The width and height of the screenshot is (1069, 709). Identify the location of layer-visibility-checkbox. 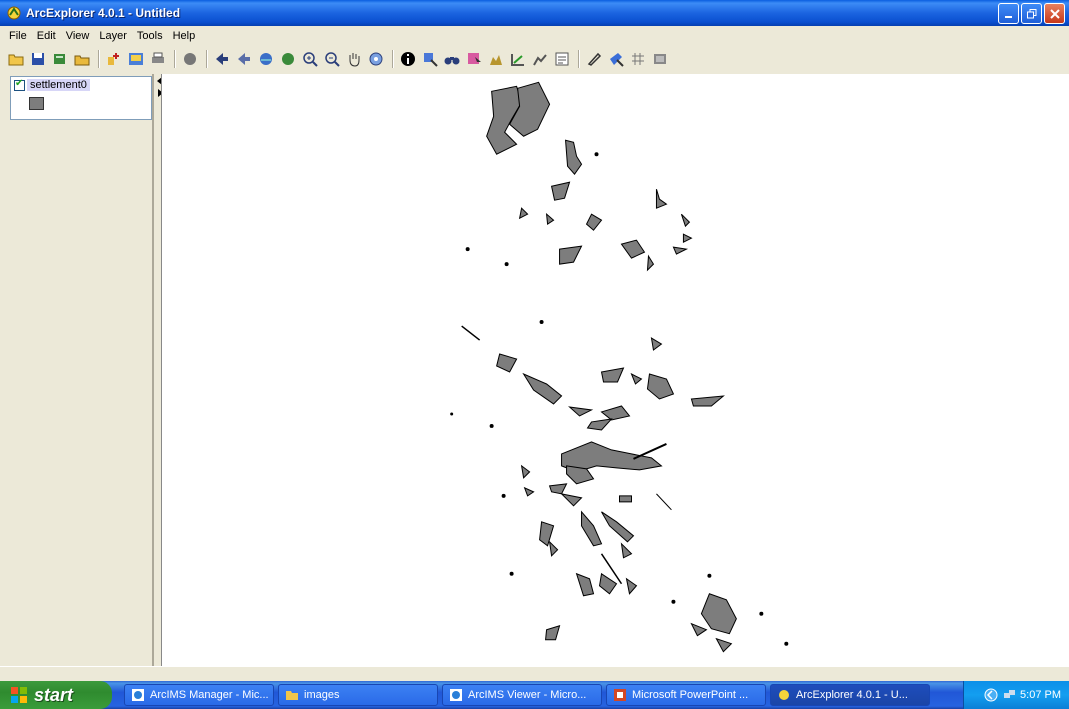
(19, 84).